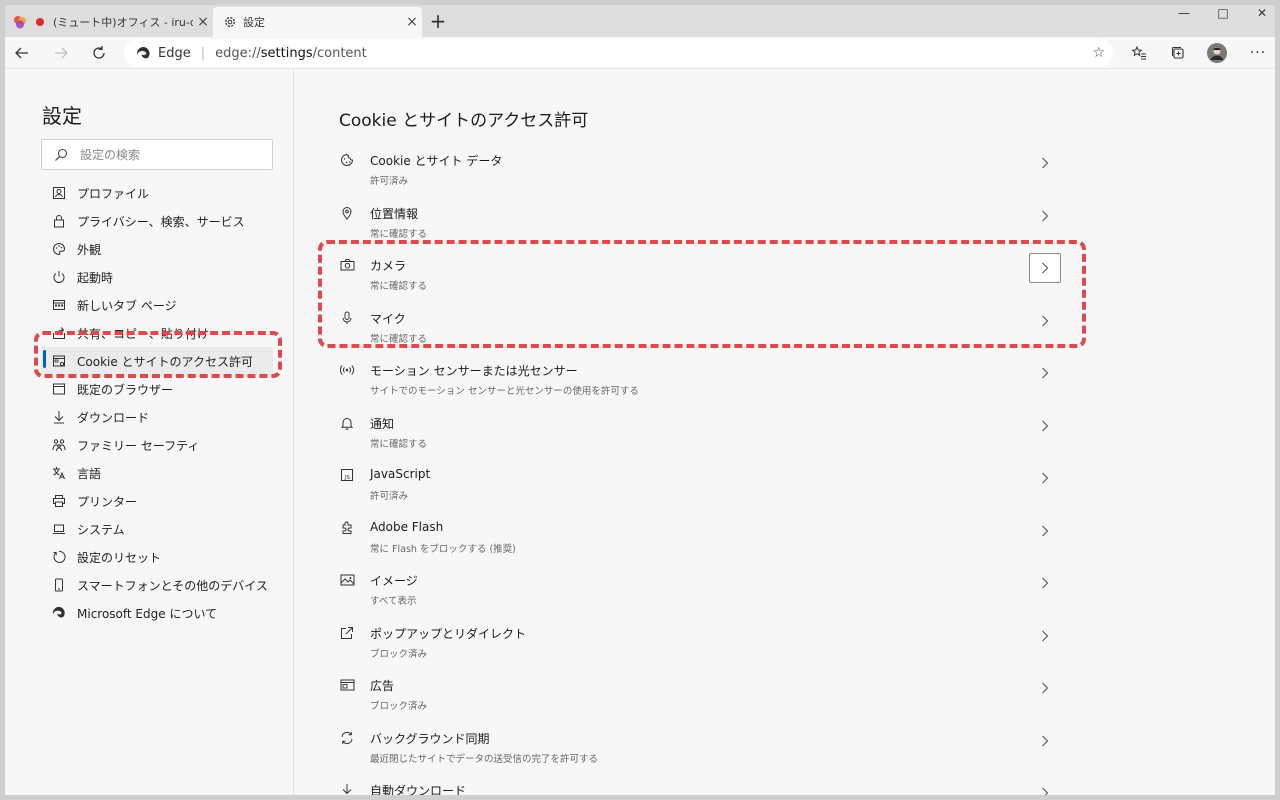  Describe the element at coordinates (464, 121) in the screenshot. I see `page-title: Cookie とサイトのアクセス許可` at that location.